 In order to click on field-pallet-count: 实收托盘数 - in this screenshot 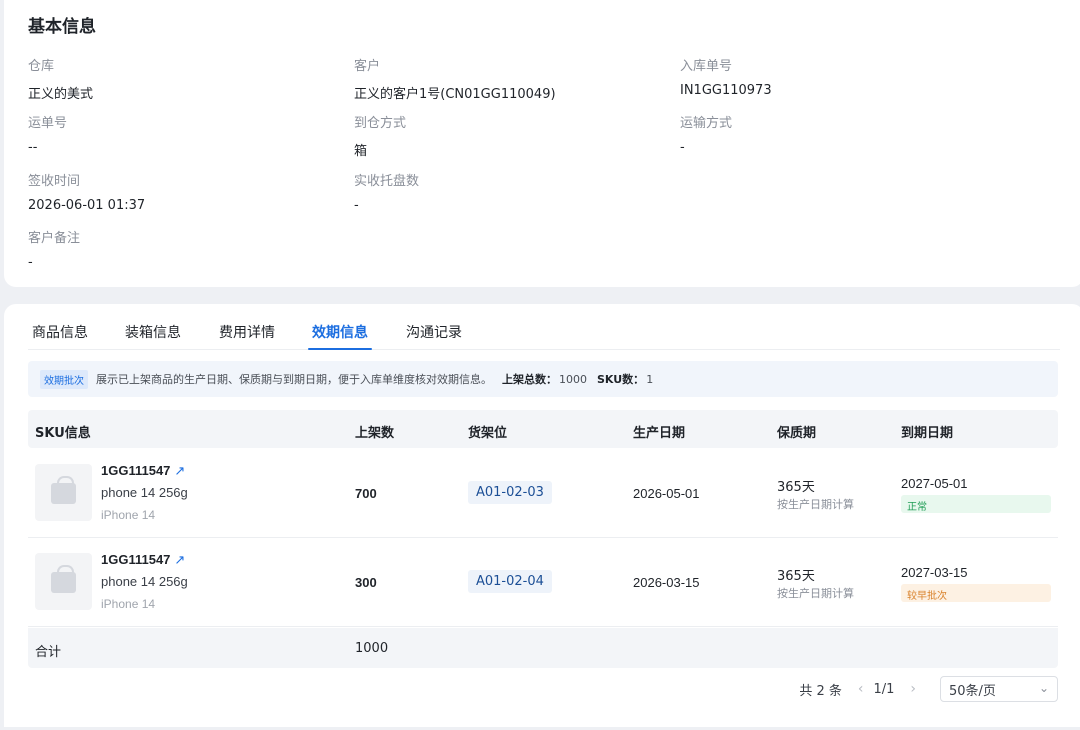, I will do `click(386, 191)`.